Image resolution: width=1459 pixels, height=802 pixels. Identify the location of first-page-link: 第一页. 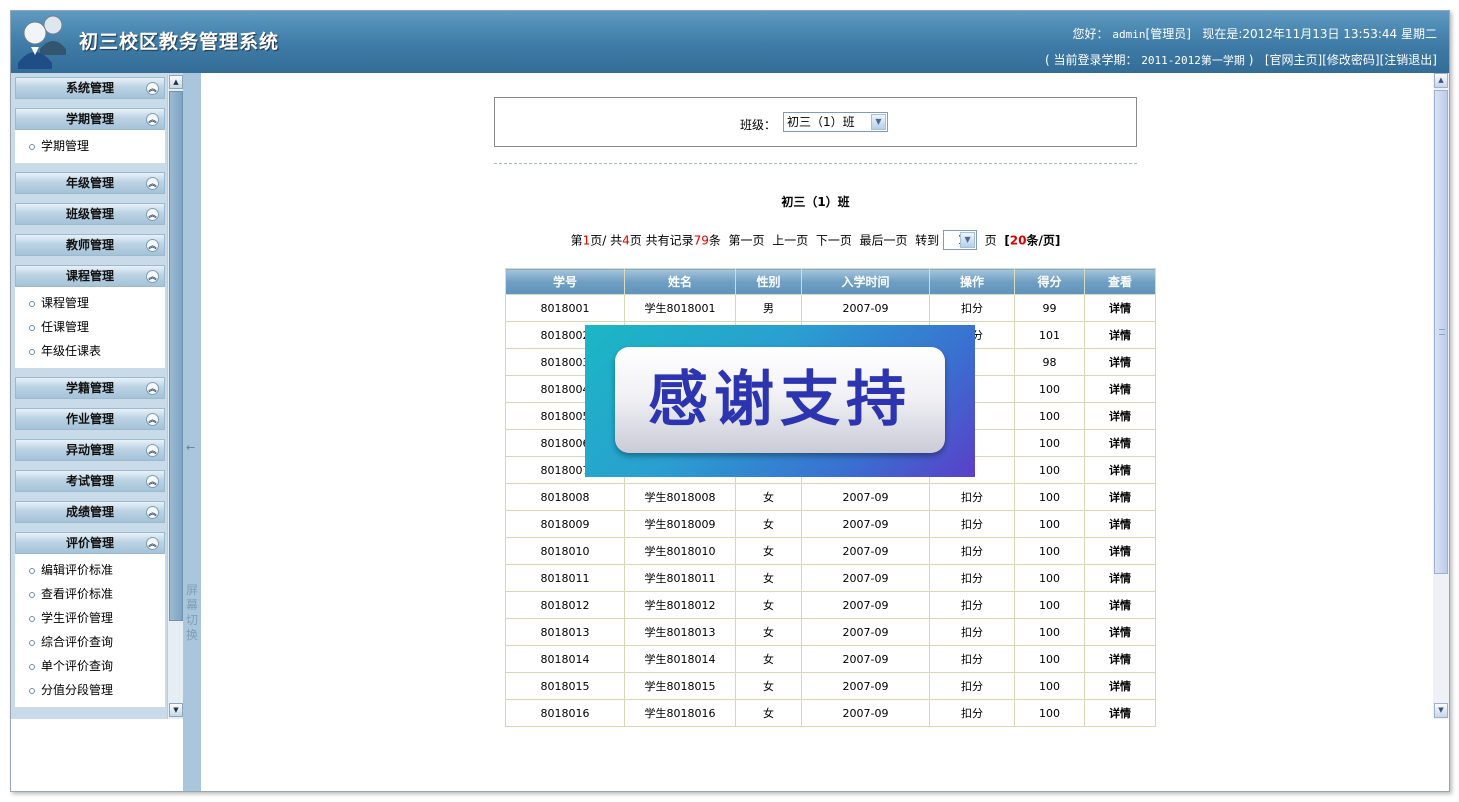
(747, 241).